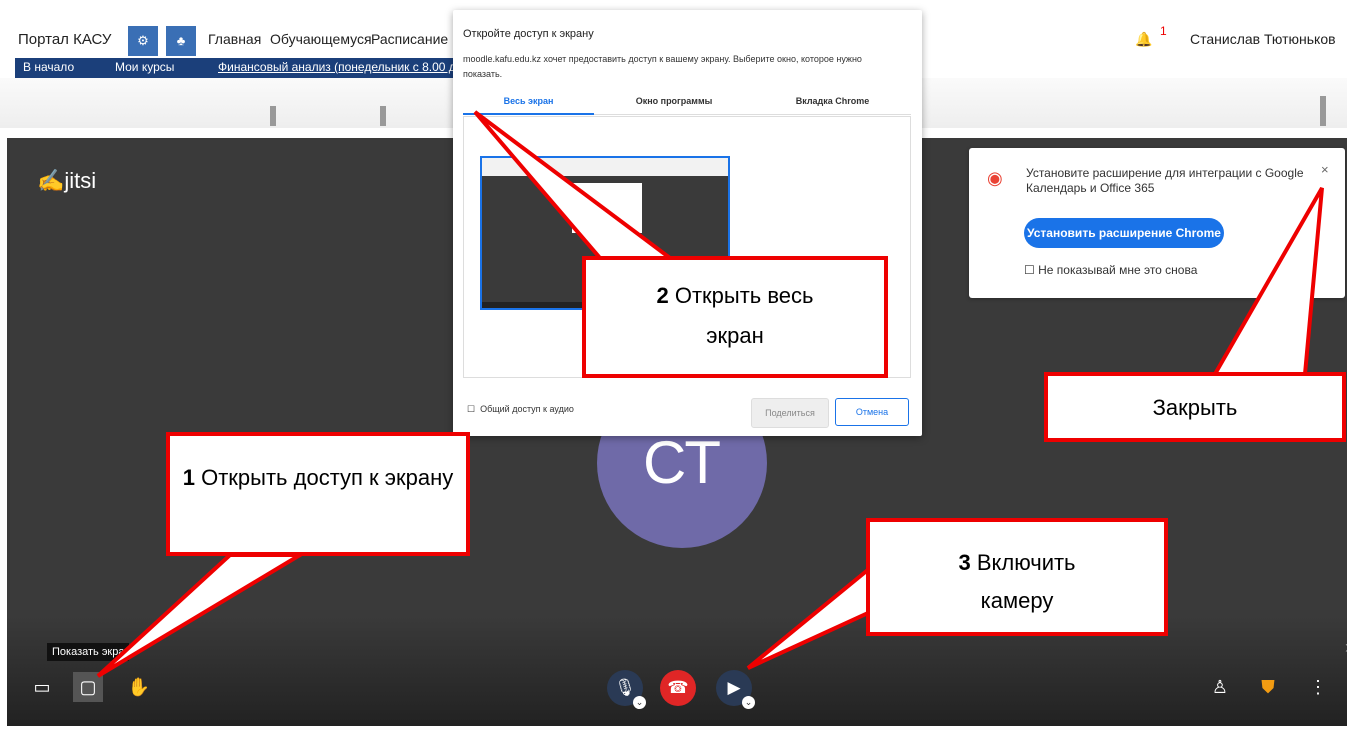  I want to click on callout-2: 2 Открыть весь экран, so click(735, 317).